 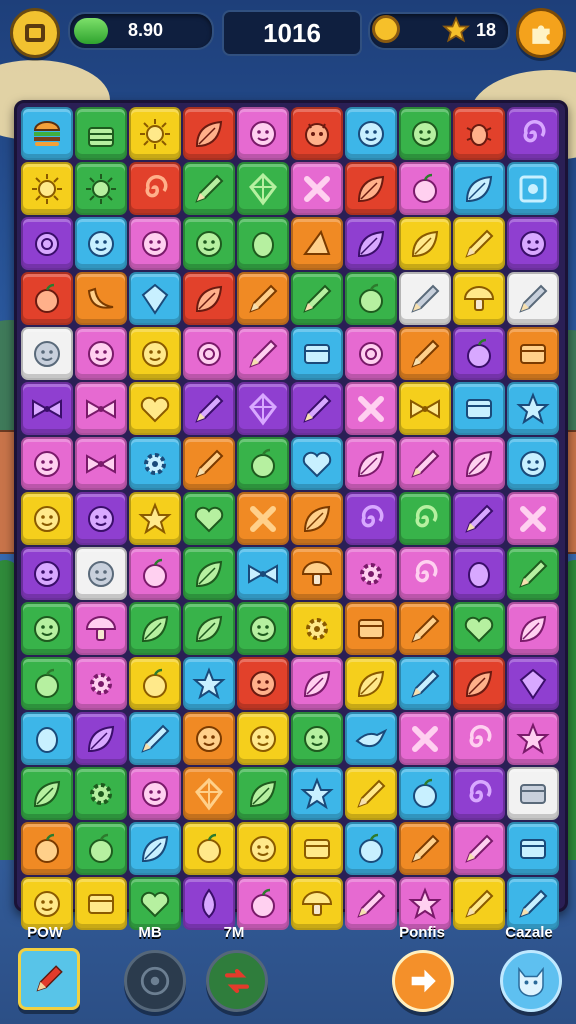 What do you see at coordinates (263, 188) in the screenshot?
I see `tile-r2-c5` at bounding box center [263, 188].